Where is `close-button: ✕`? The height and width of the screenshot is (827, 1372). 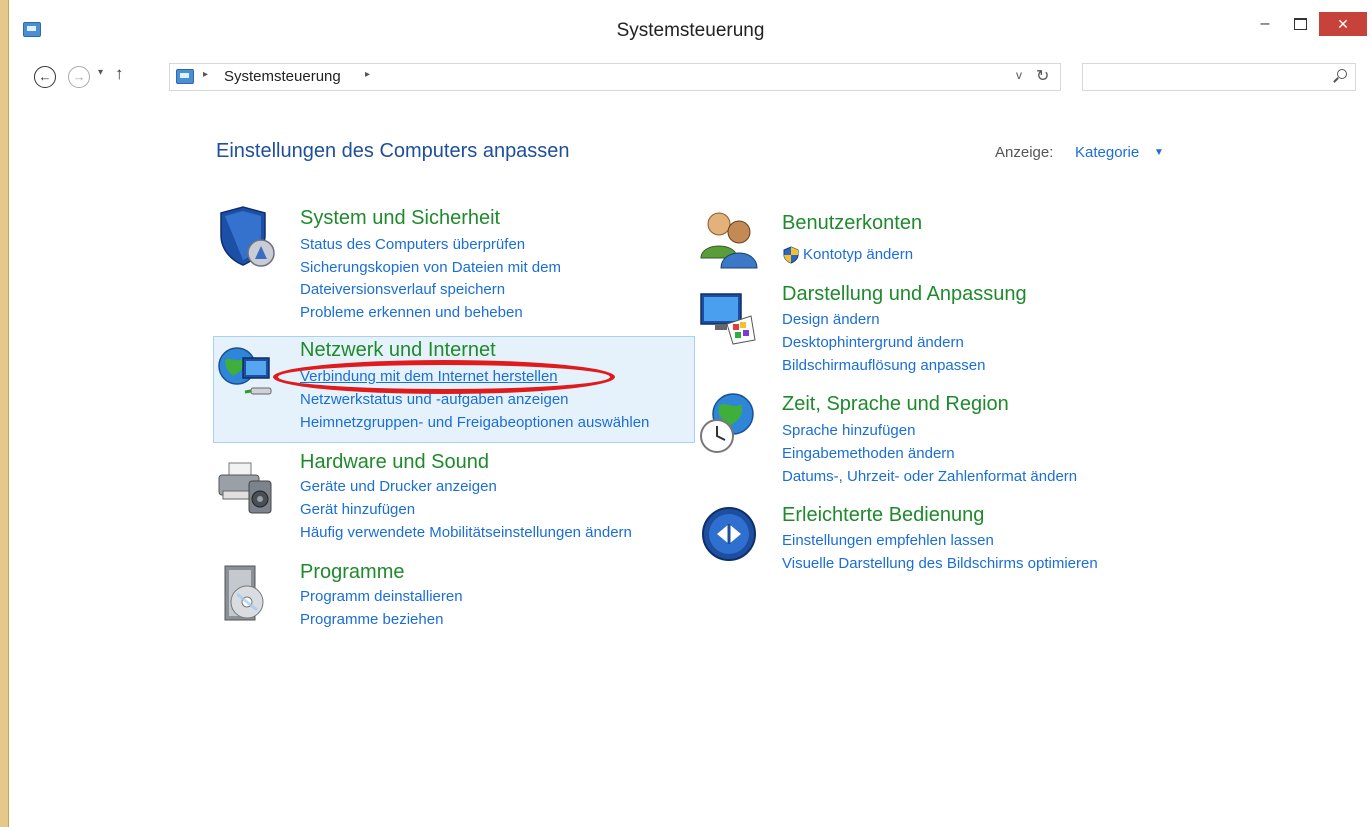 close-button: ✕ is located at coordinates (1343, 24).